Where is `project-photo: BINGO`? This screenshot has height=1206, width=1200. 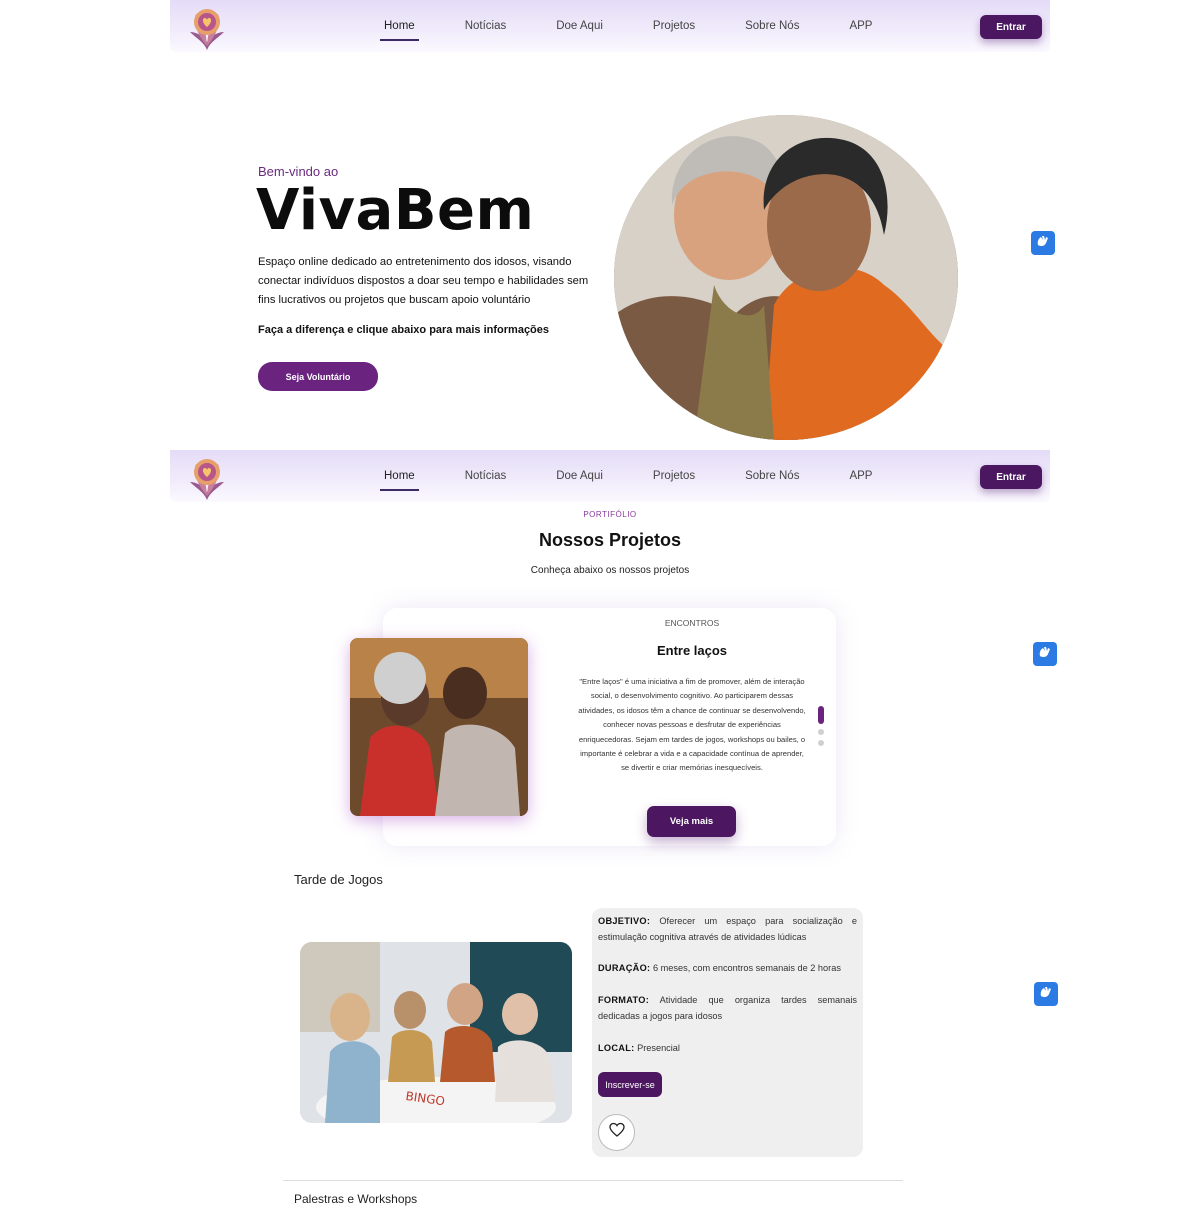 project-photo: BINGO is located at coordinates (436, 1032).